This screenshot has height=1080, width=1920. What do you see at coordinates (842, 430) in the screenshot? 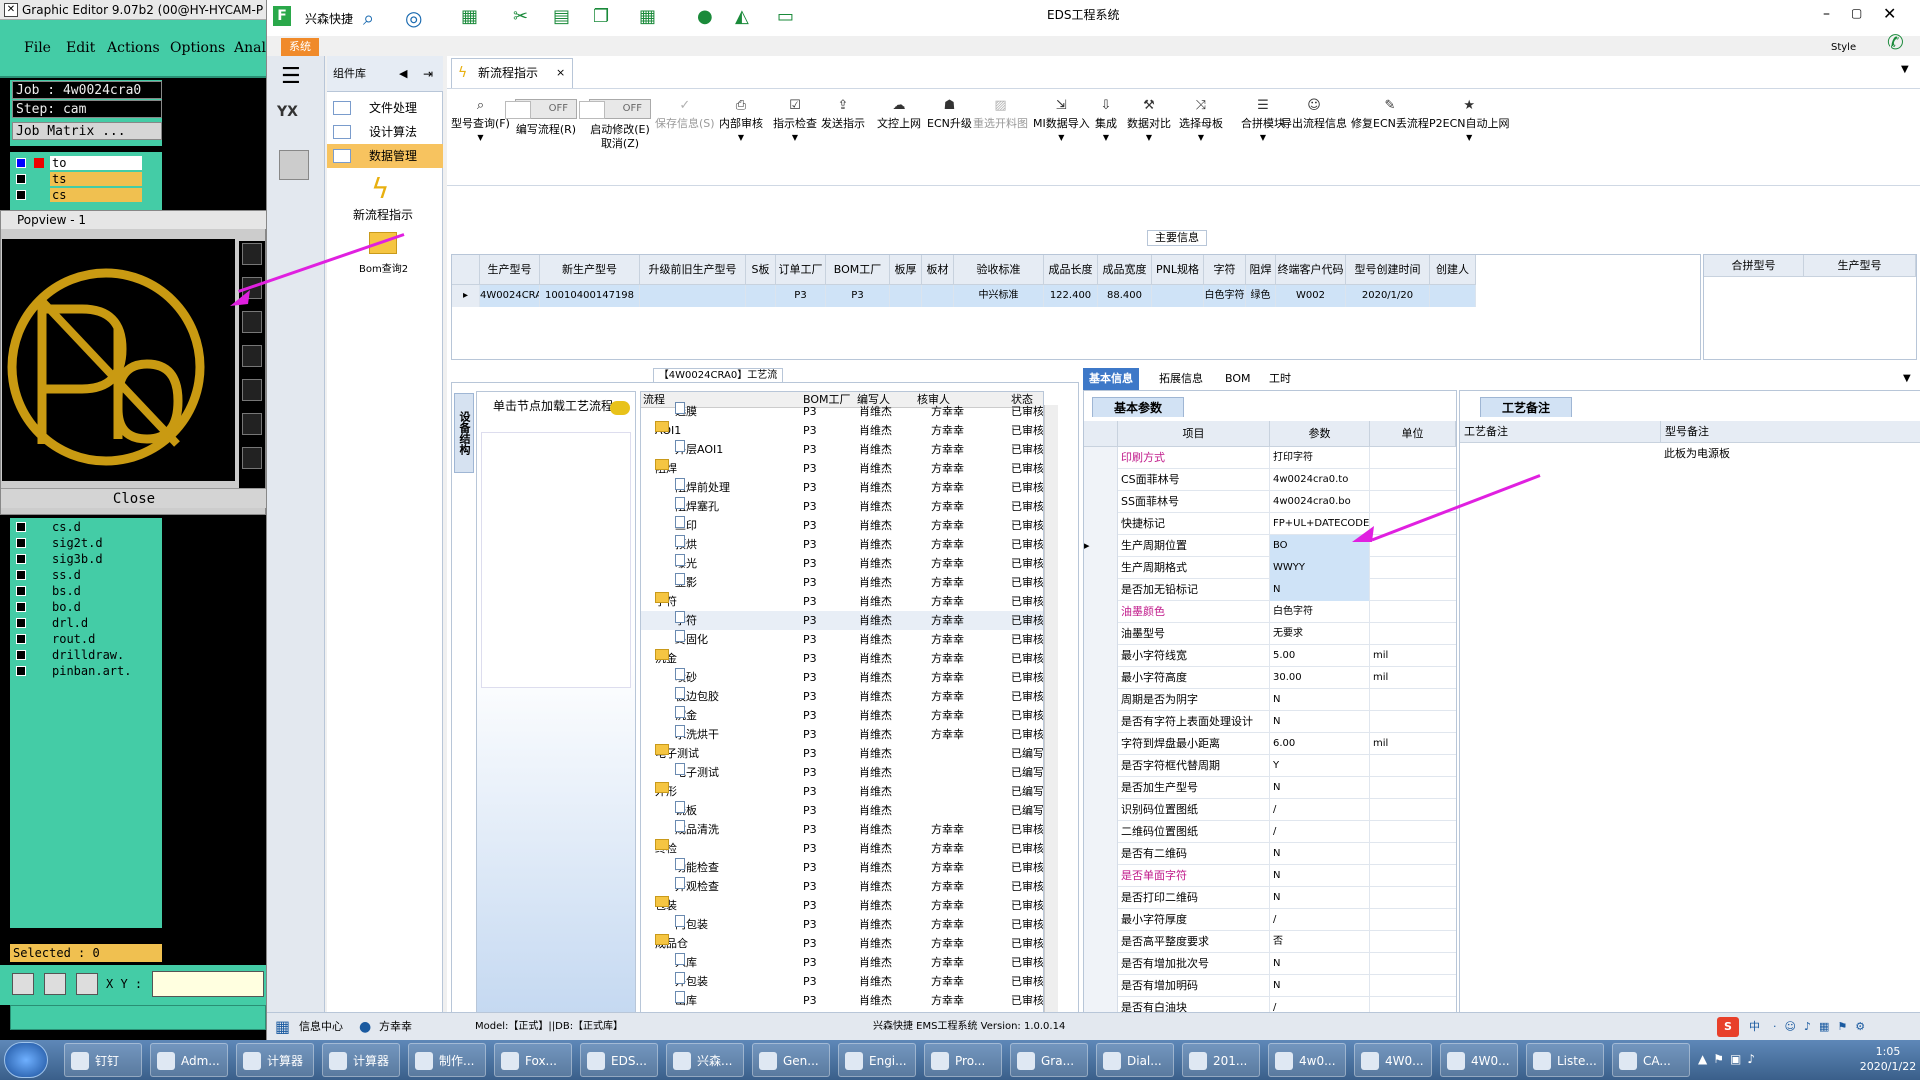
I see `tree-row: −AOI1 P3 肖维杰 方幸幸 已审核` at bounding box center [842, 430].